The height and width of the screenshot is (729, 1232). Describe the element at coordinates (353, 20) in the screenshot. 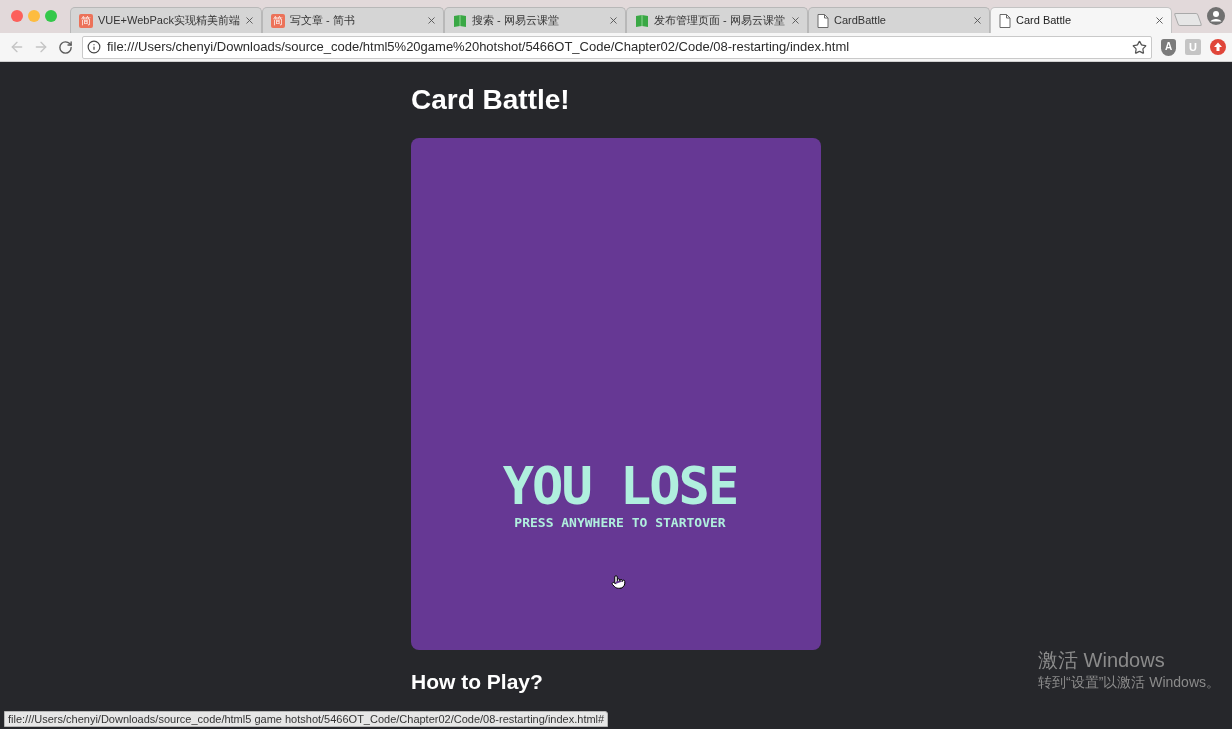

I see `browser-tab: 简 写文章 - 简书` at that location.